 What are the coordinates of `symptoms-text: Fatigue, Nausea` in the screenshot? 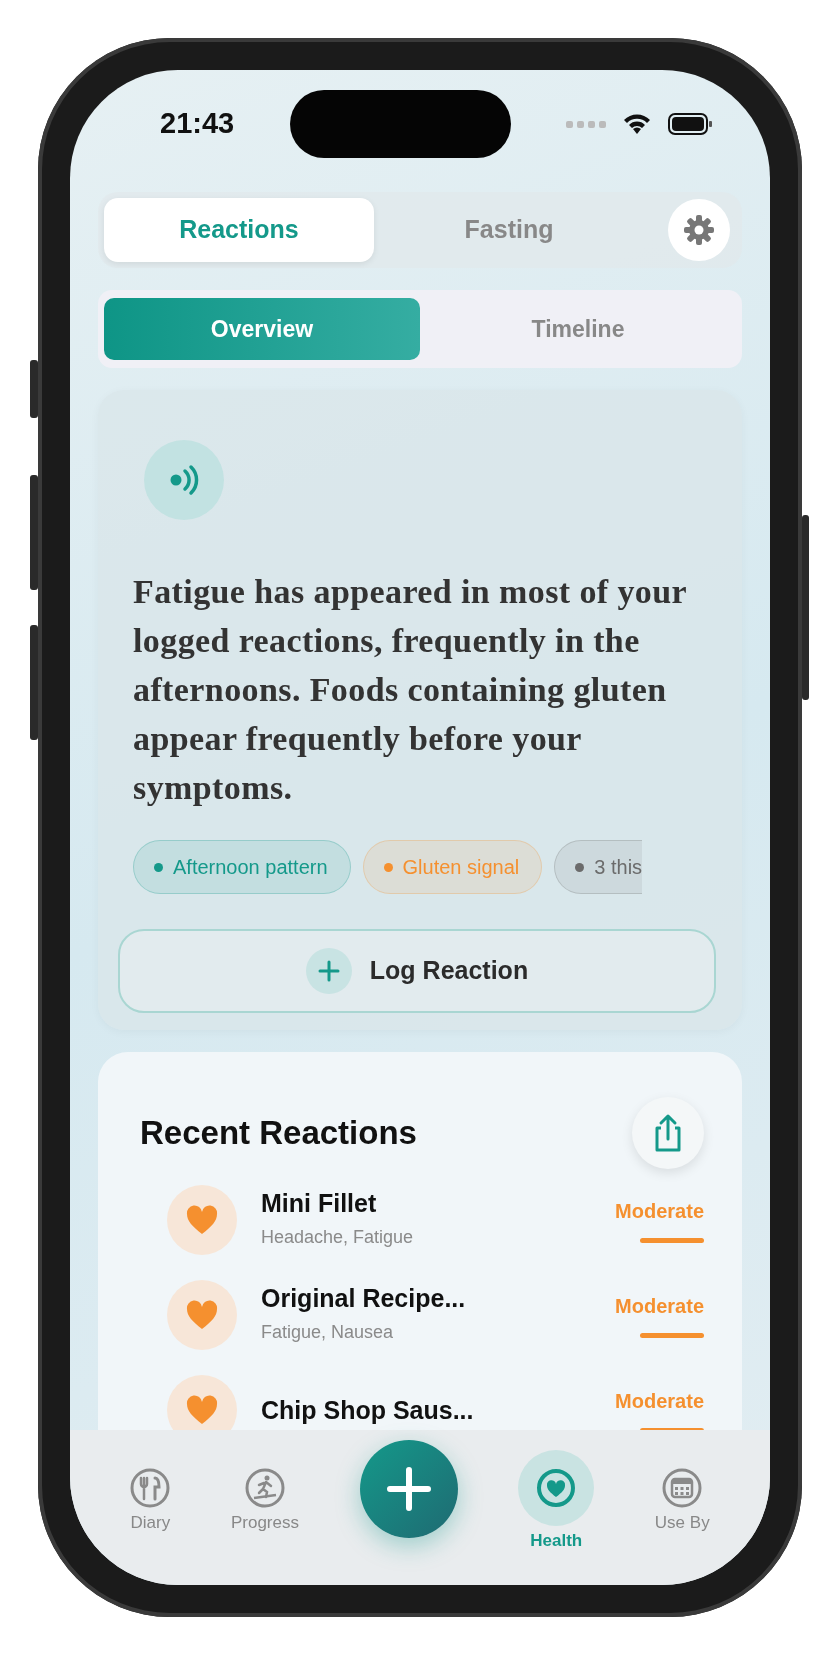 It's located at (328, 1332).